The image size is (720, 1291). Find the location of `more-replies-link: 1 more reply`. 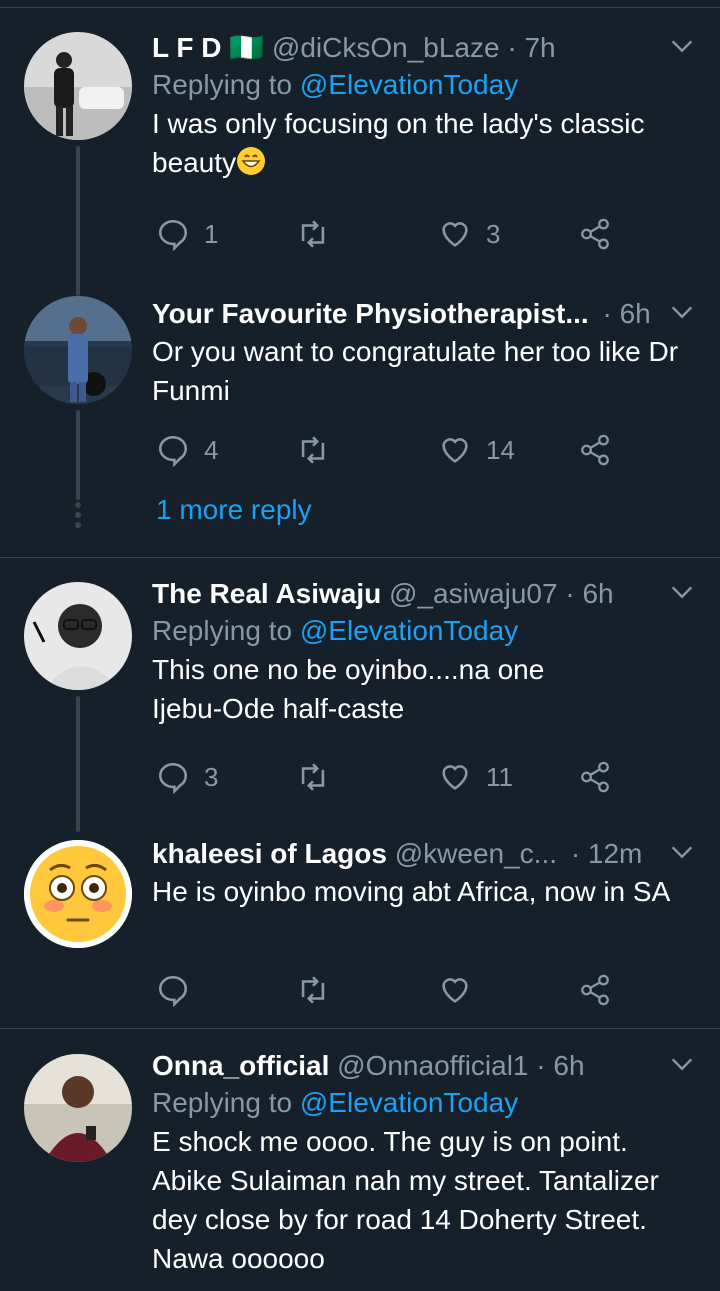

more-replies-link: 1 more reply is located at coordinates (234, 510).